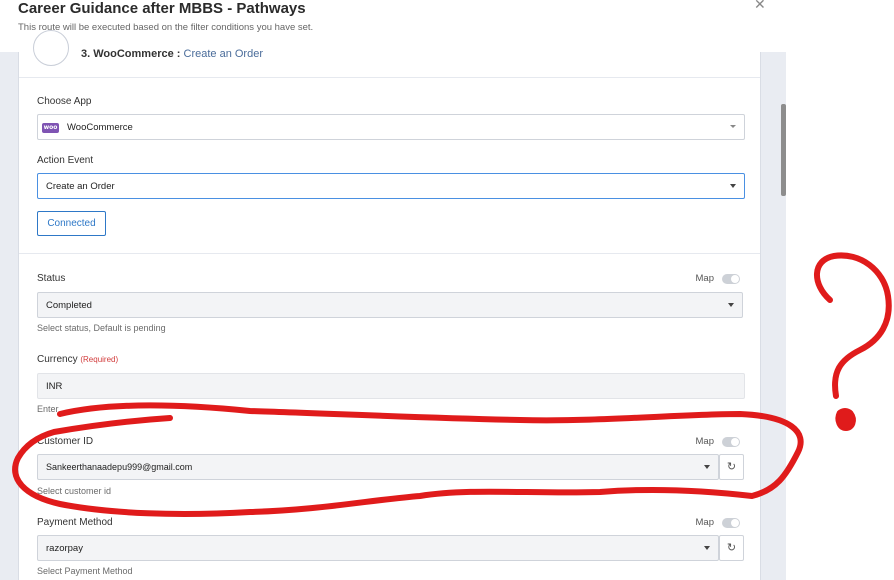 This screenshot has height=580, width=894. What do you see at coordinates (391, 127) in the screenshot?
I see `choose-app-select: woo WooCommerce` at bounding box center [391, 127].